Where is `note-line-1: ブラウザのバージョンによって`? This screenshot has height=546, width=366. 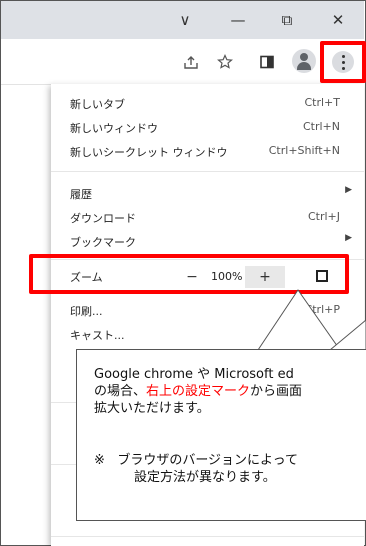 note-line-1: ブラウザのバージョンによって is located at coordinates (208, 460).